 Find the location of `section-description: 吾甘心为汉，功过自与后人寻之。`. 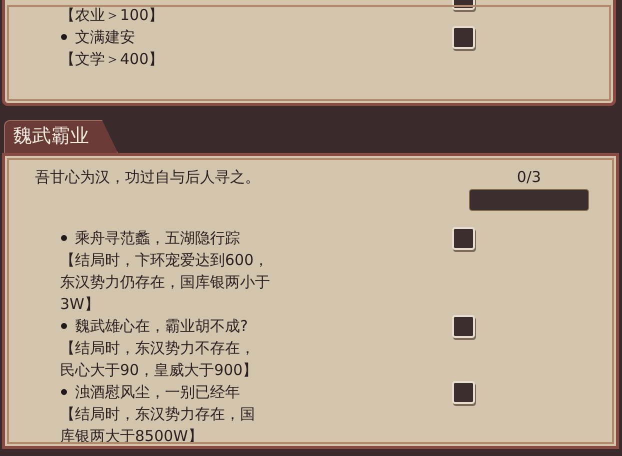

section-description: 吾甘心为汉，功过自与后人寻之。 is located at coordinates (147, 177).